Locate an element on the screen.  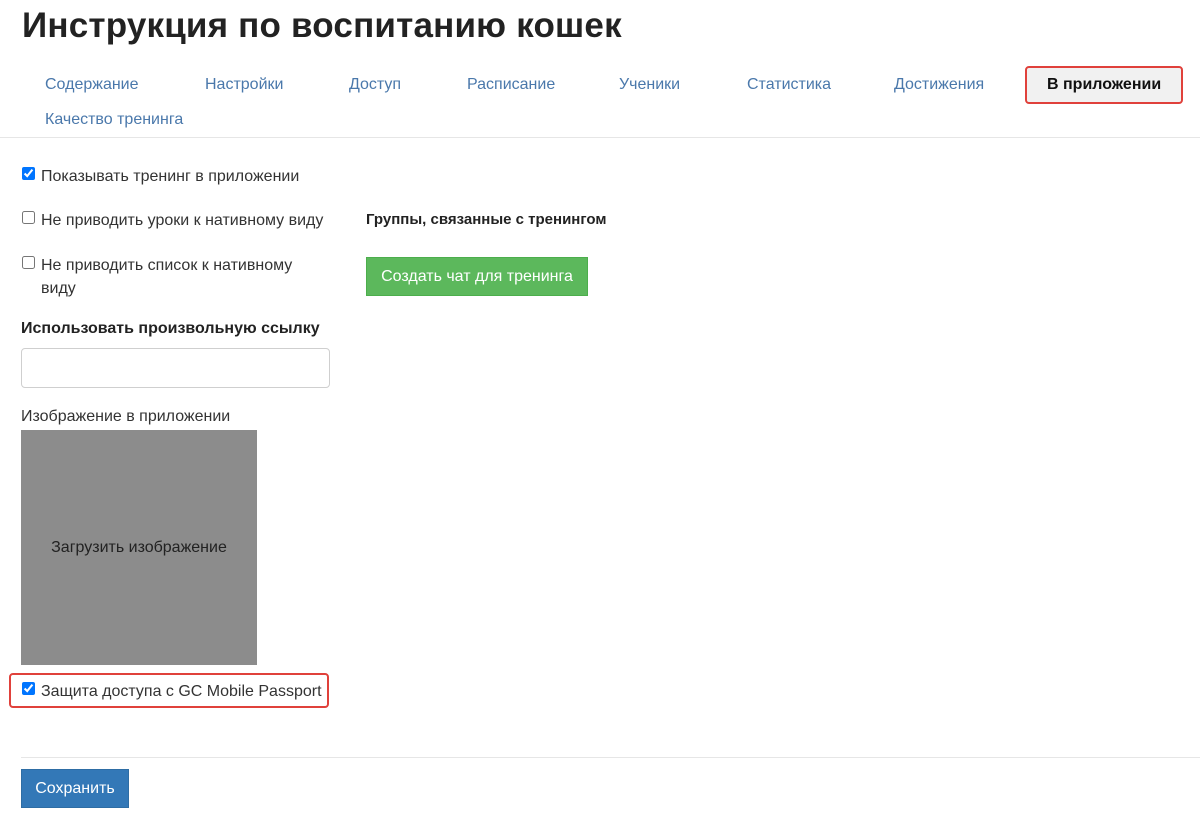
tab-training-quality: Качество тренинга is located at coordinates (114, 120).